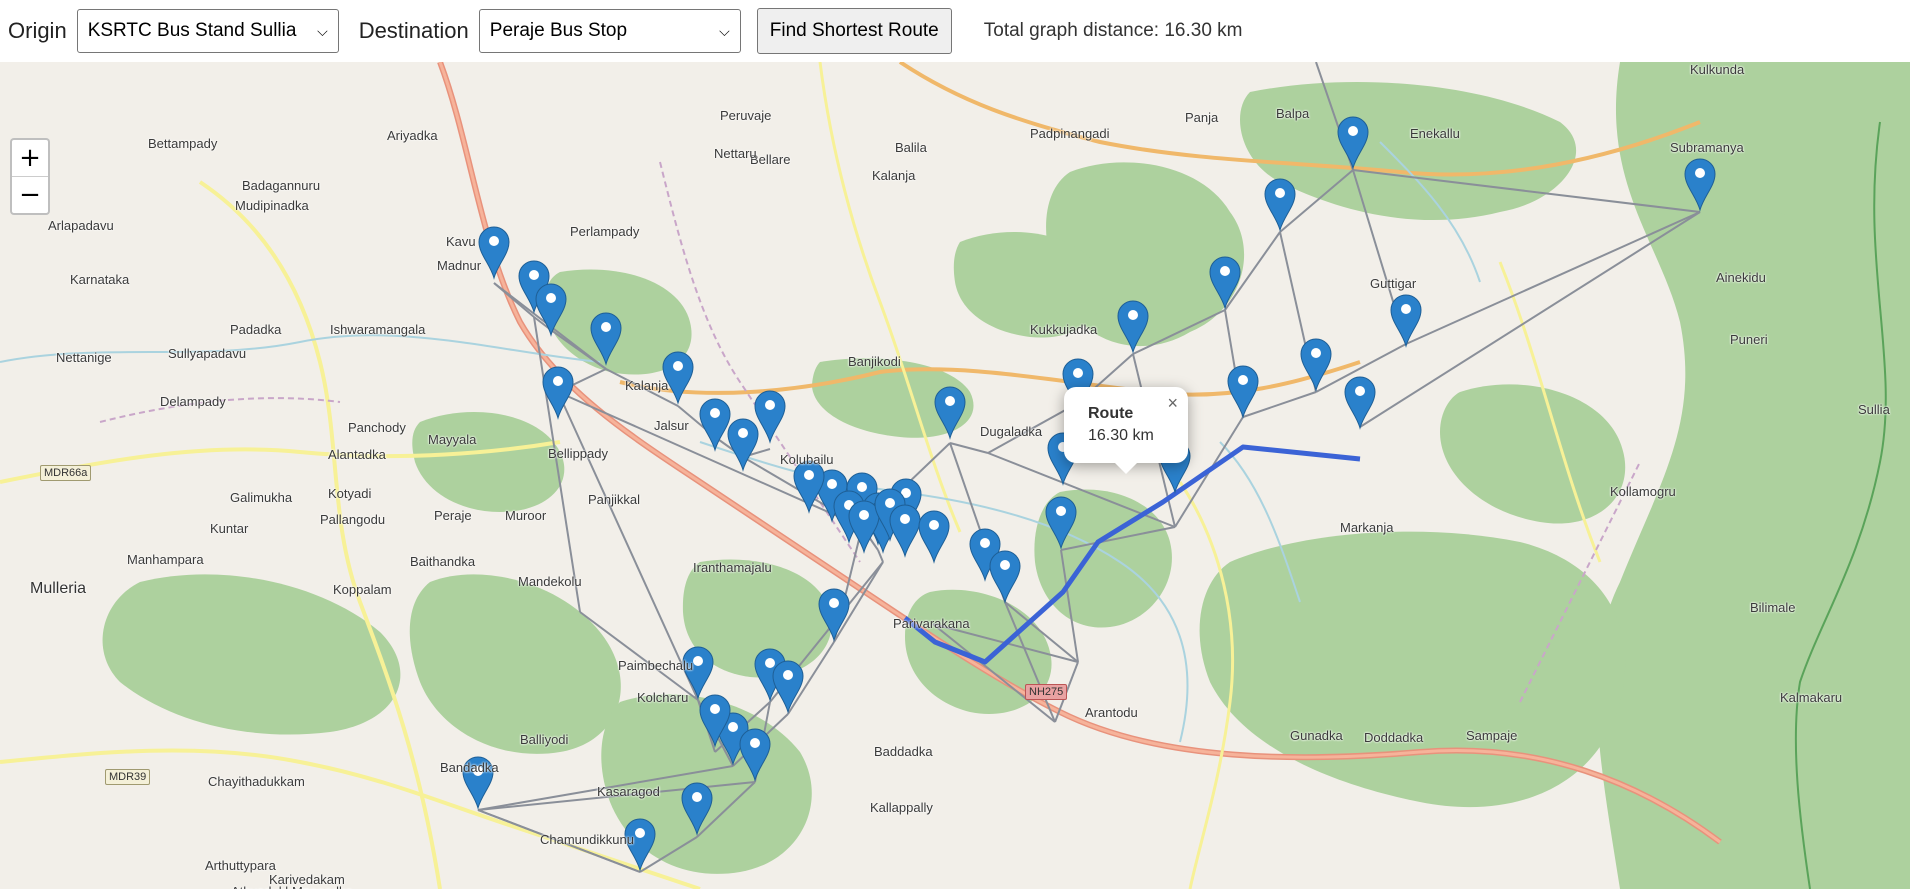 Image resolution: width=1910 pixels, height=889 pixels. I want to click on place-label: Nettaru, so click(735, 153).